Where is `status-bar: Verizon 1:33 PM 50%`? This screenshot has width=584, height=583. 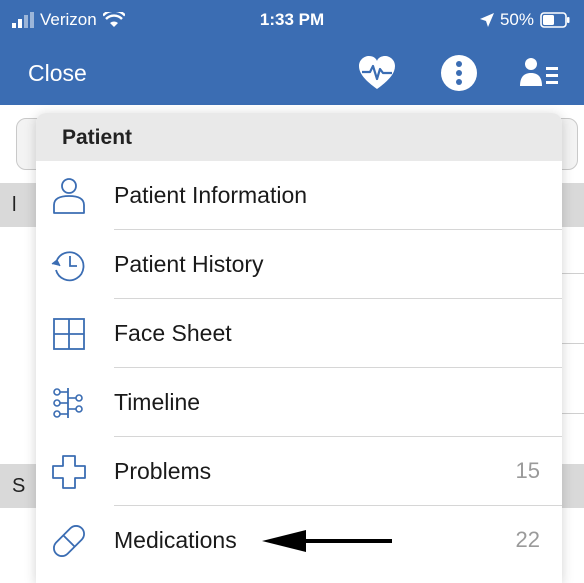
status-bar: Verizon 1:33 PM 50% is located at coordinates (292, 20).